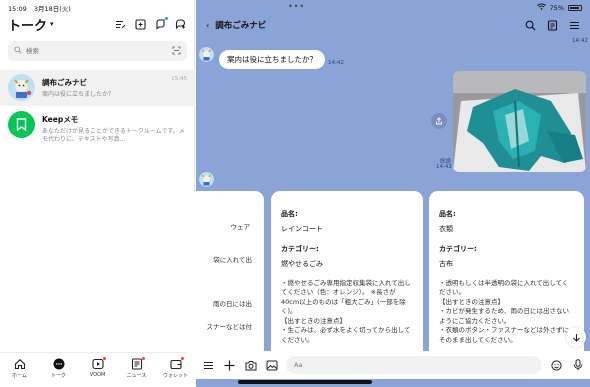  What do you see at coordinates (393, 25) in the screenshot?
I see `chat-room-header: ‹ 調布ごみナビ` at bounding box center [393, 25].